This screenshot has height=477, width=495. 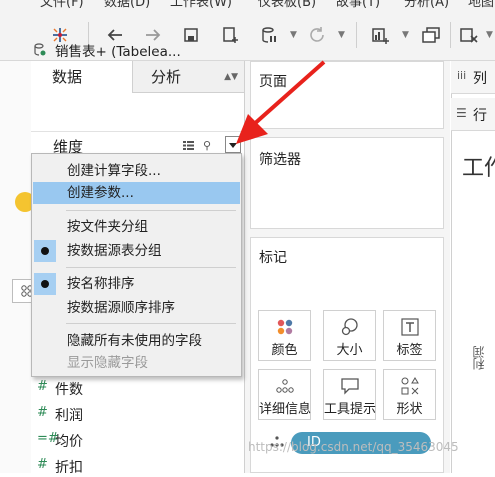 What do you see at coordinates (247, 5) in the screenshot?
I see `menu-bar: 文件(F) 数据(D) 工作表(W) 仪表板(B) 故事(T) 分析(A) 地图` at bounding box center [247, 5].